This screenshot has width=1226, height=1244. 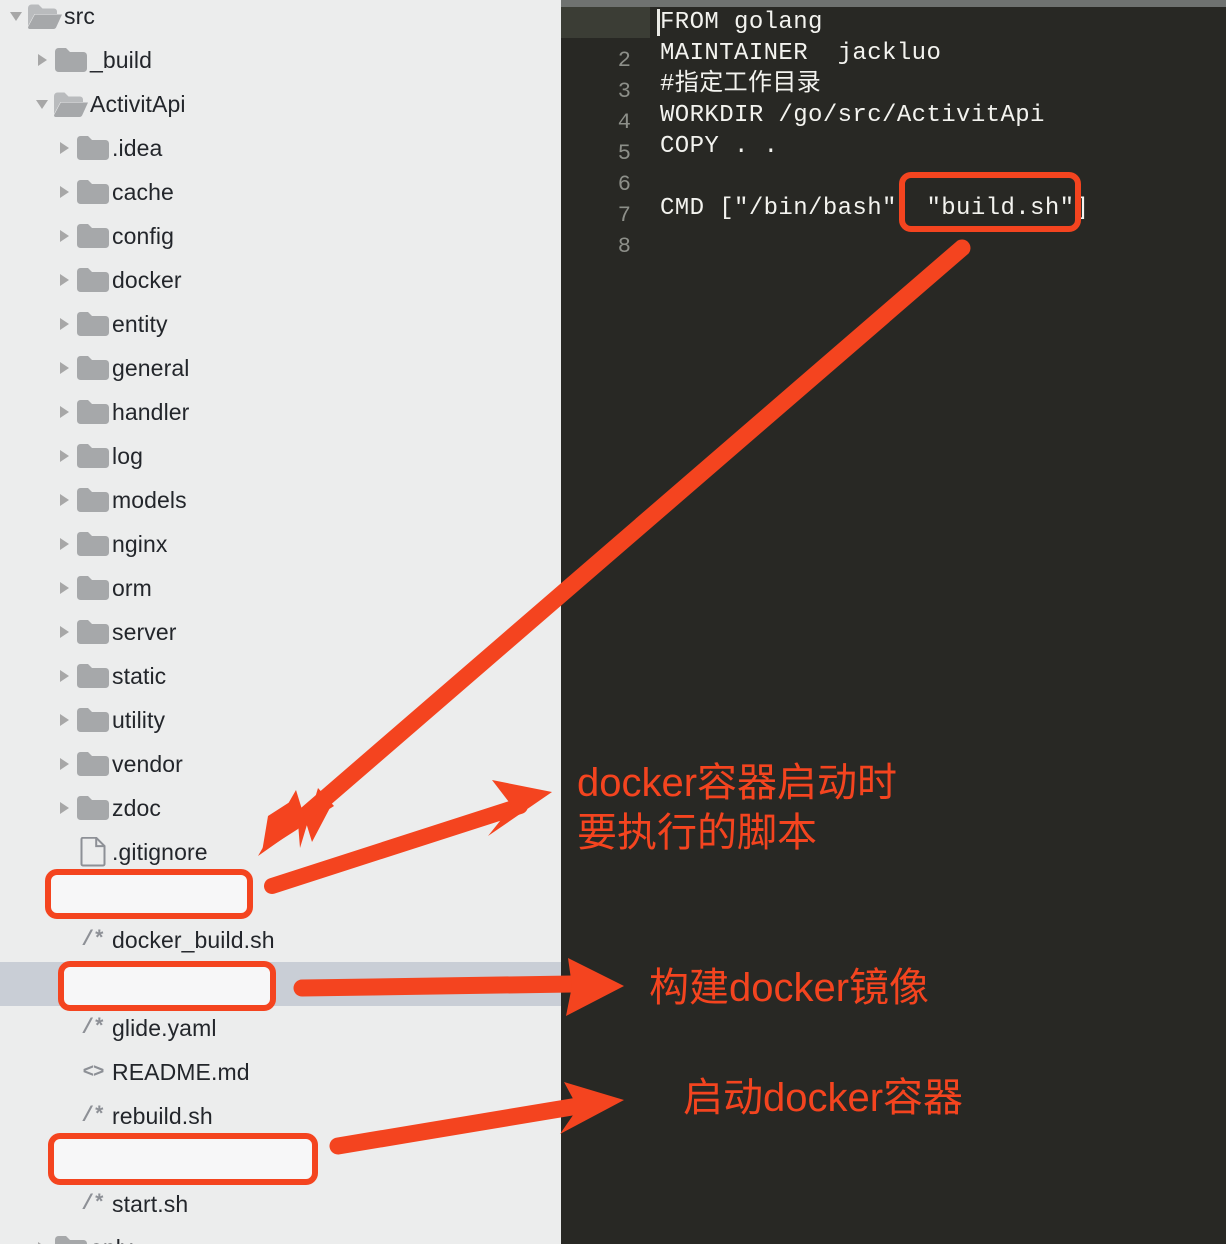 I want to click on tree-row-docker-build-sh: /* docker_build.sh, so click(x=280, y=940).